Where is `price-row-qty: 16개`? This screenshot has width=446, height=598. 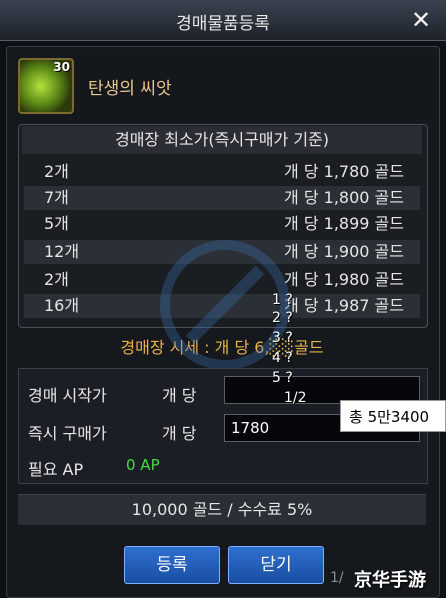
price-row-qty: 16개 is located at coordinates (62, 305).